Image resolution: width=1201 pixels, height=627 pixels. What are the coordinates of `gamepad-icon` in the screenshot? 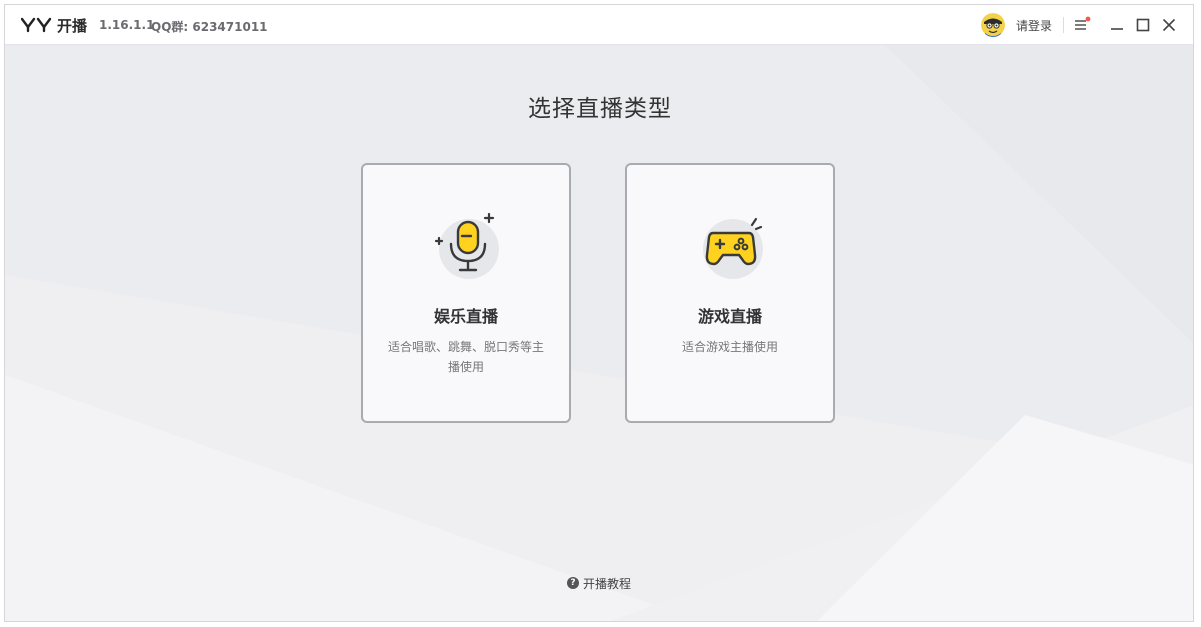 It's located at (733, 248).